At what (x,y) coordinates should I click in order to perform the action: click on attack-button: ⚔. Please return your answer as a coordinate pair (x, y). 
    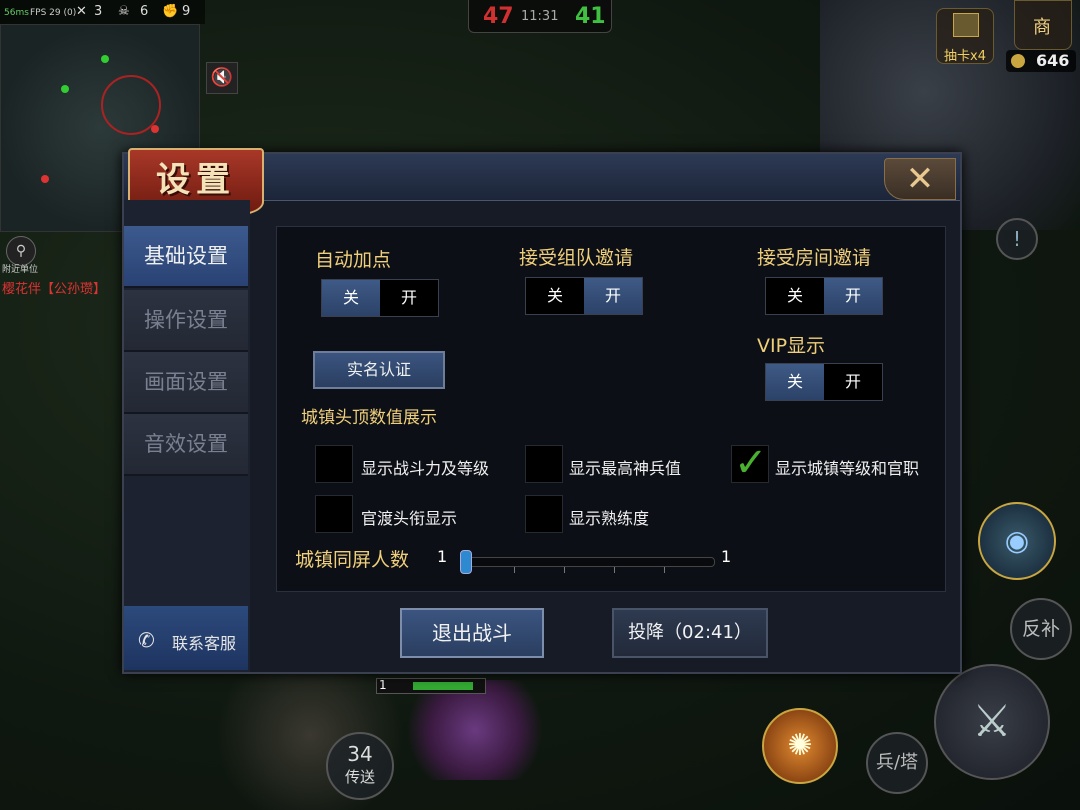
    Looking at the image, I should click on (992, 722).